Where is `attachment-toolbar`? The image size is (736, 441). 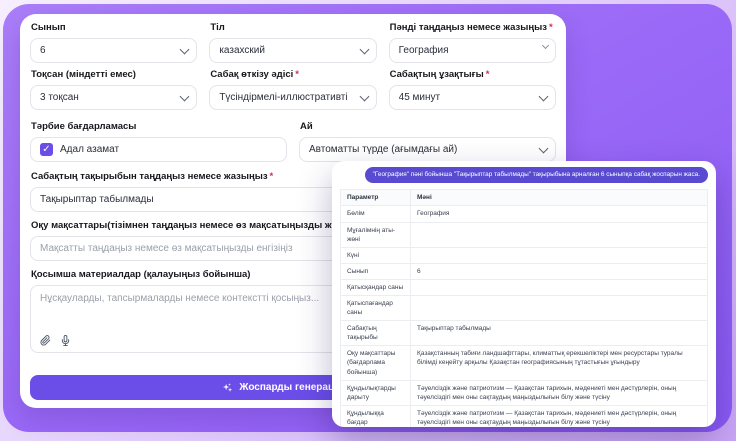 attachment-toolbar is located at coordinates (55, 340).